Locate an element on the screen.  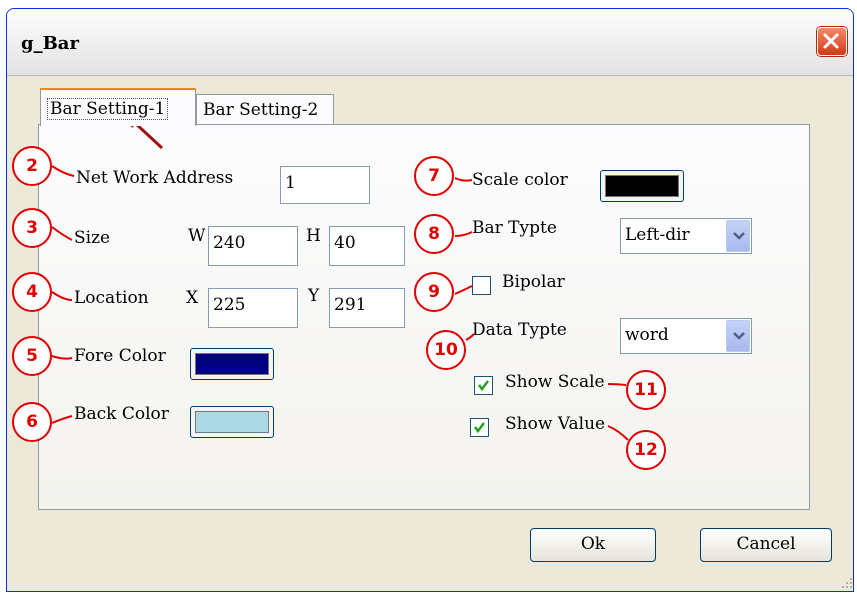
annotation-badge-5: 5 is located at coordinates (32, 356).